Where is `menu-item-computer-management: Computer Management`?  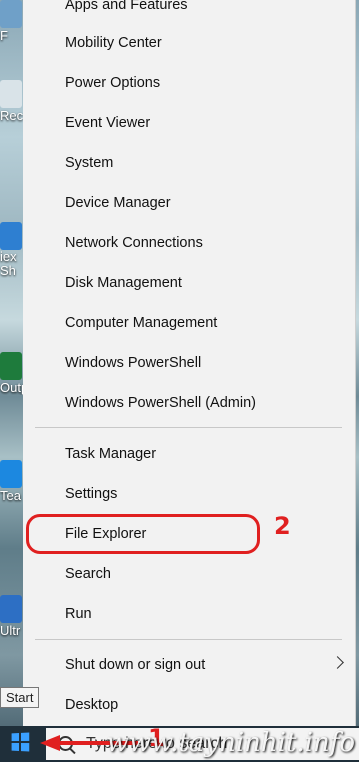
menu-item-computer-management: Computer Management is located at coordinates (189, 323).